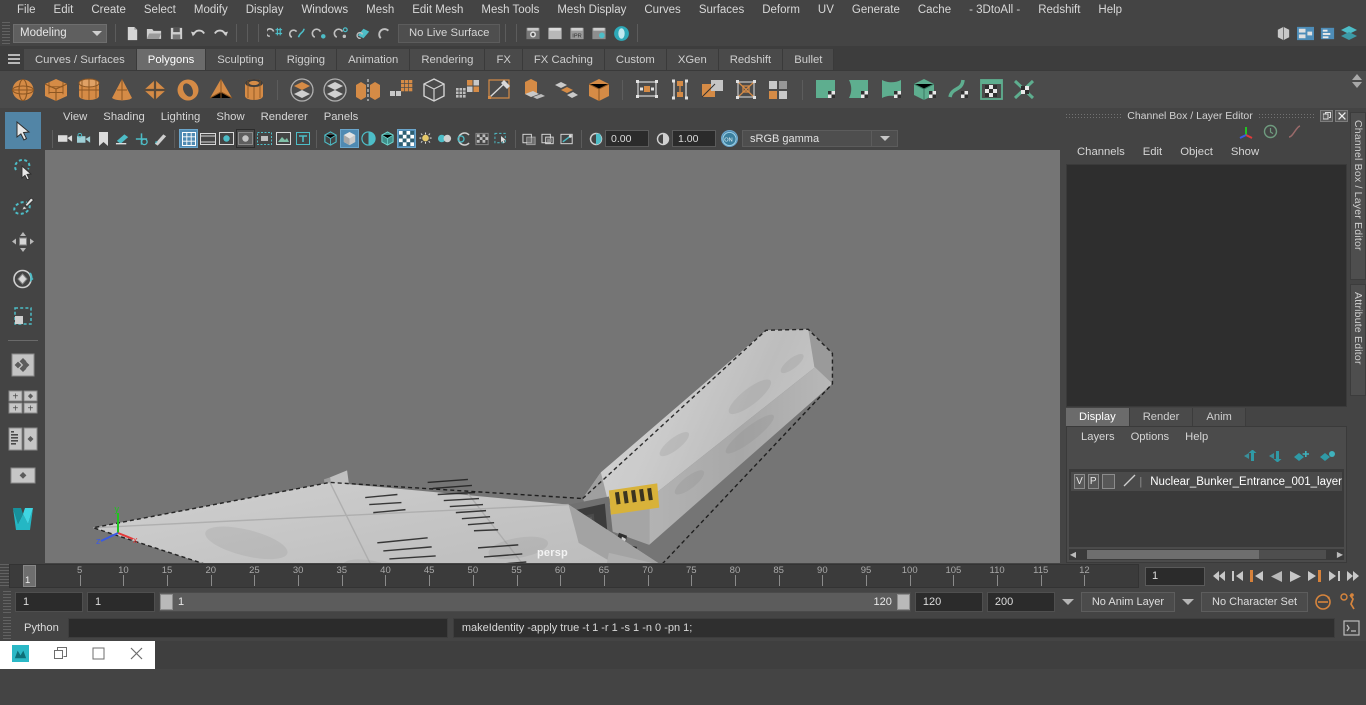 The image size is (1366, 705). What do you see at coordinates (712, 90) in the screenshot?
I see `offset-edge-loop-icon` at bounding box center [712, 90].